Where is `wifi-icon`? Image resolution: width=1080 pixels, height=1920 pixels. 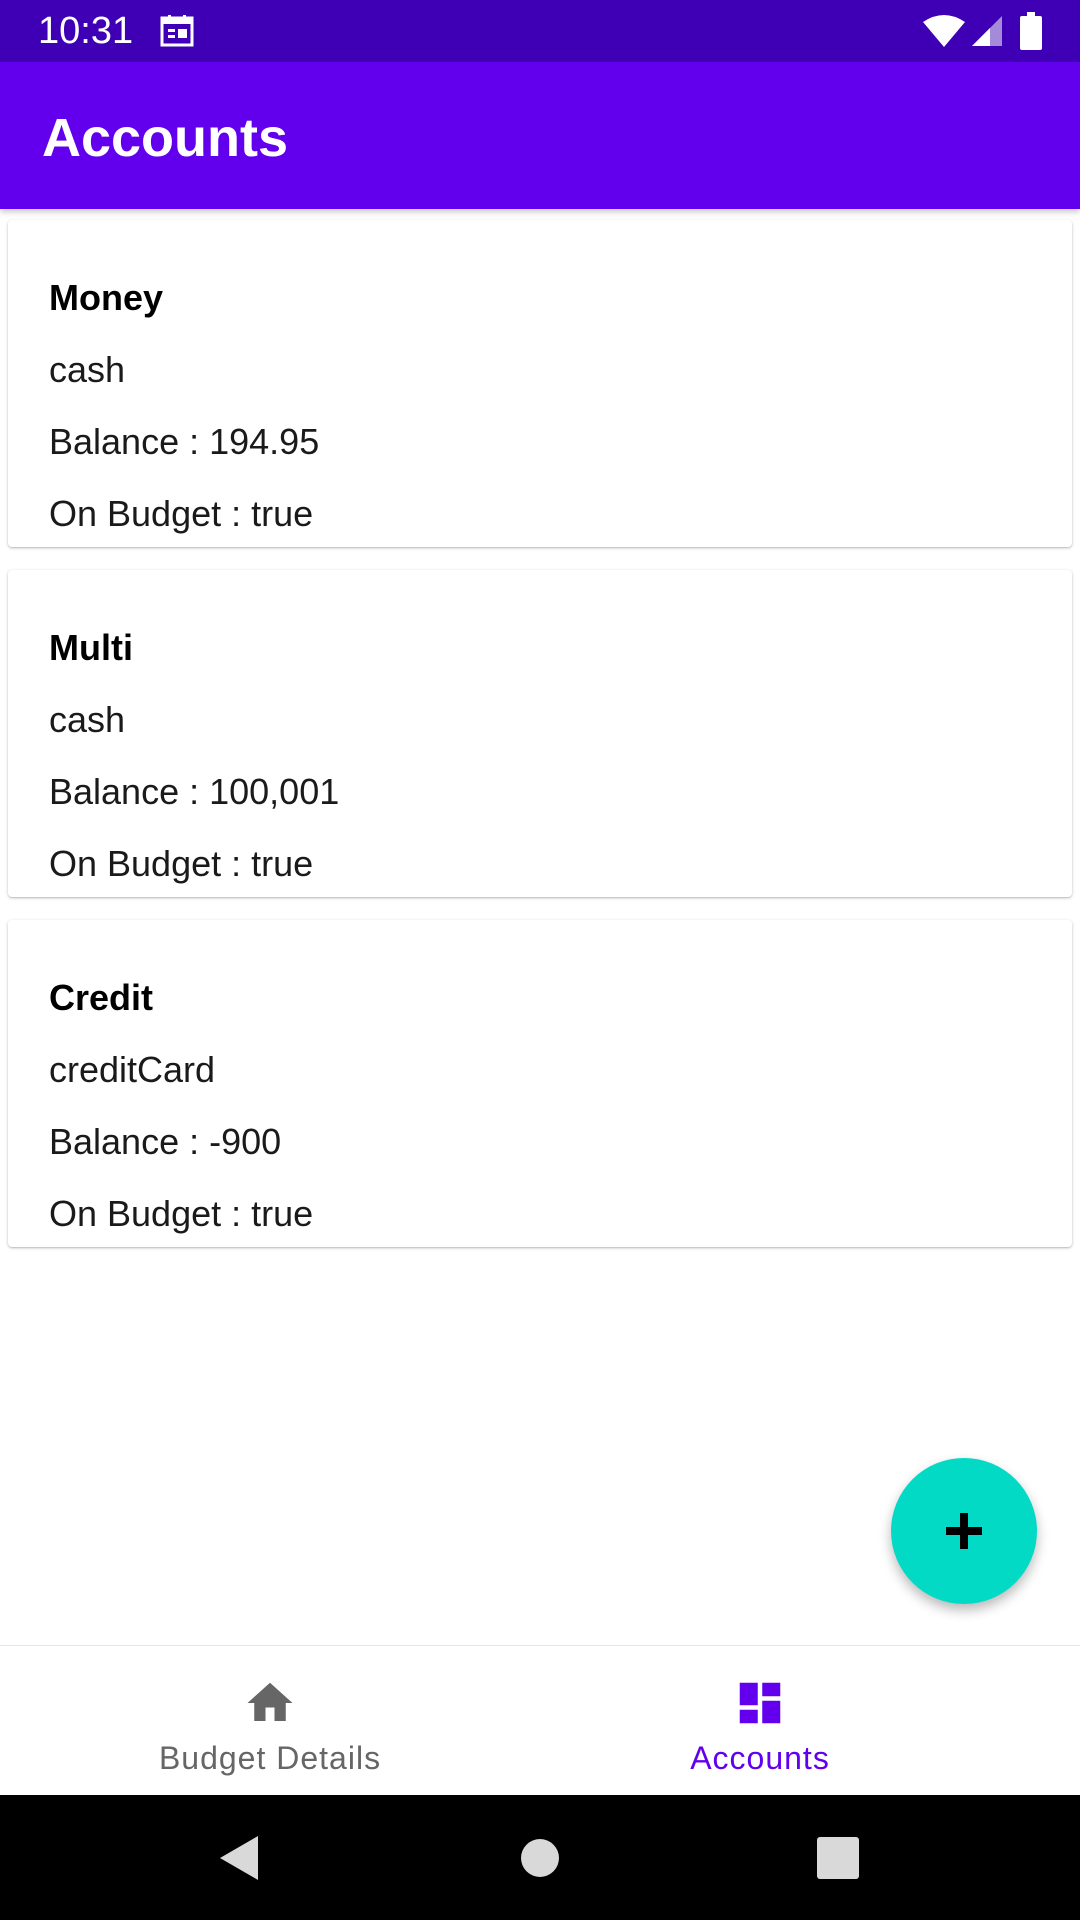
wifi-icon is located at coordinates (944, 31).